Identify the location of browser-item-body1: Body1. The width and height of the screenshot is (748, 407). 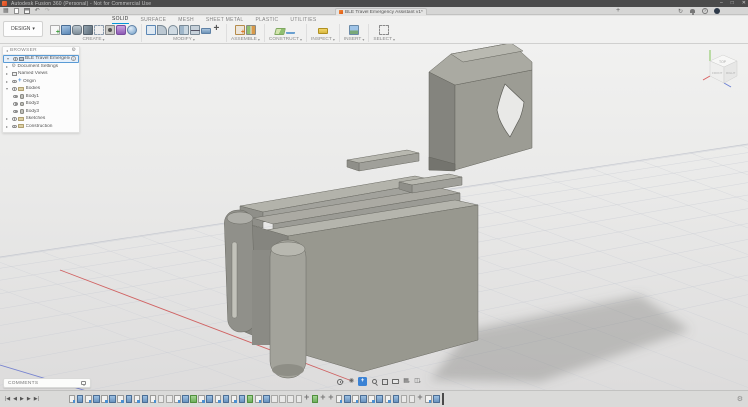
(44, 97).